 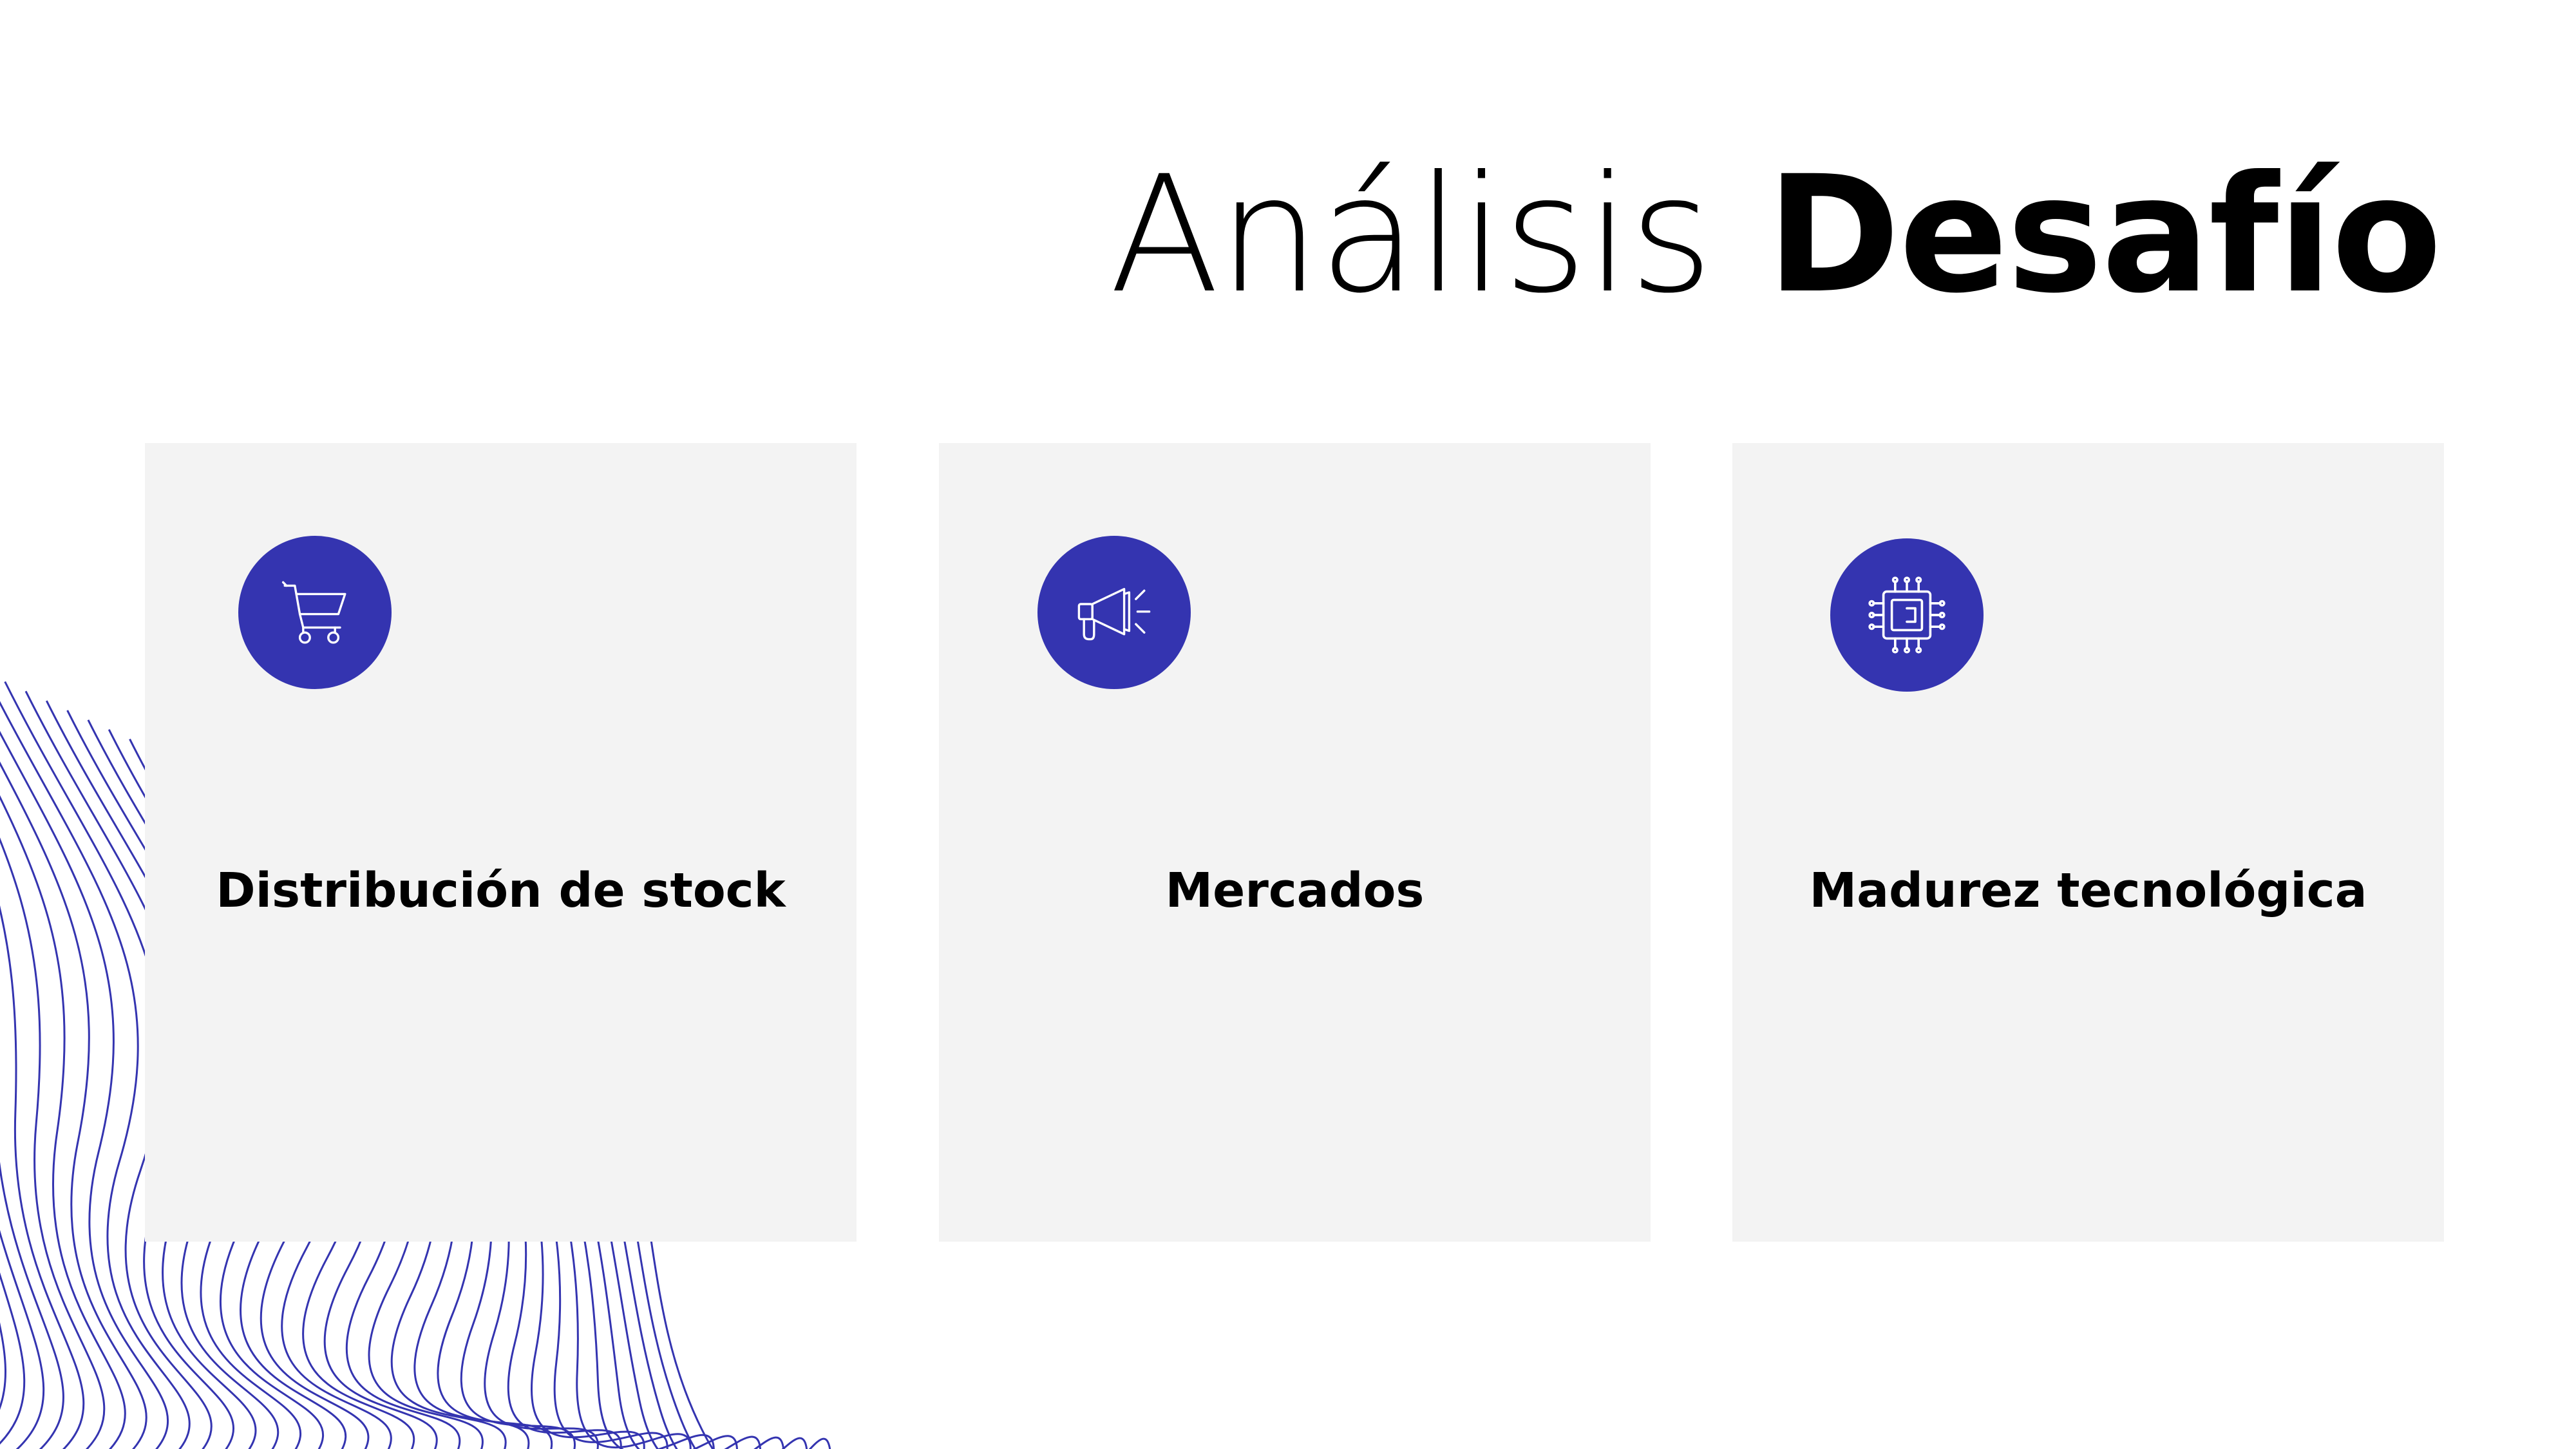 What do you see at coordinates (1114, 612) in the screenshot?
I see `megaphone-icon` at bounding box center [1114, 612].